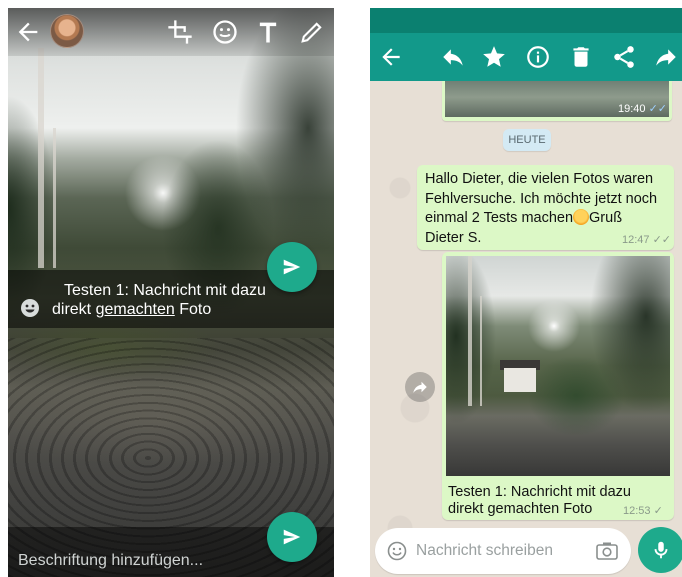 Image resolution: width=682 pixels, height=577 pixels. Describe the element at coordinates (180, 32) in the screenshot. I see `crop-icon` at that location.